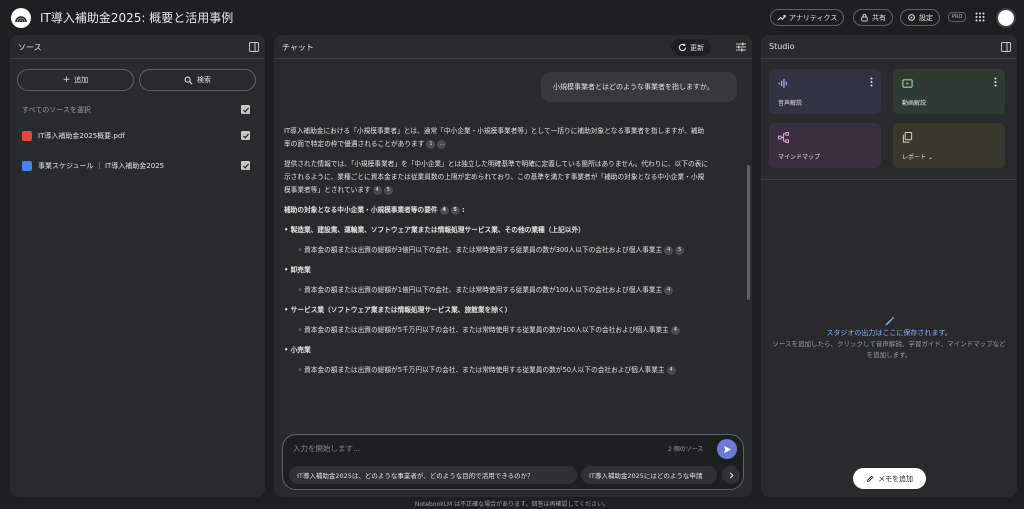  I want to click on source-item: IT導入補助金2025概要.pdf, so click(73, 136).